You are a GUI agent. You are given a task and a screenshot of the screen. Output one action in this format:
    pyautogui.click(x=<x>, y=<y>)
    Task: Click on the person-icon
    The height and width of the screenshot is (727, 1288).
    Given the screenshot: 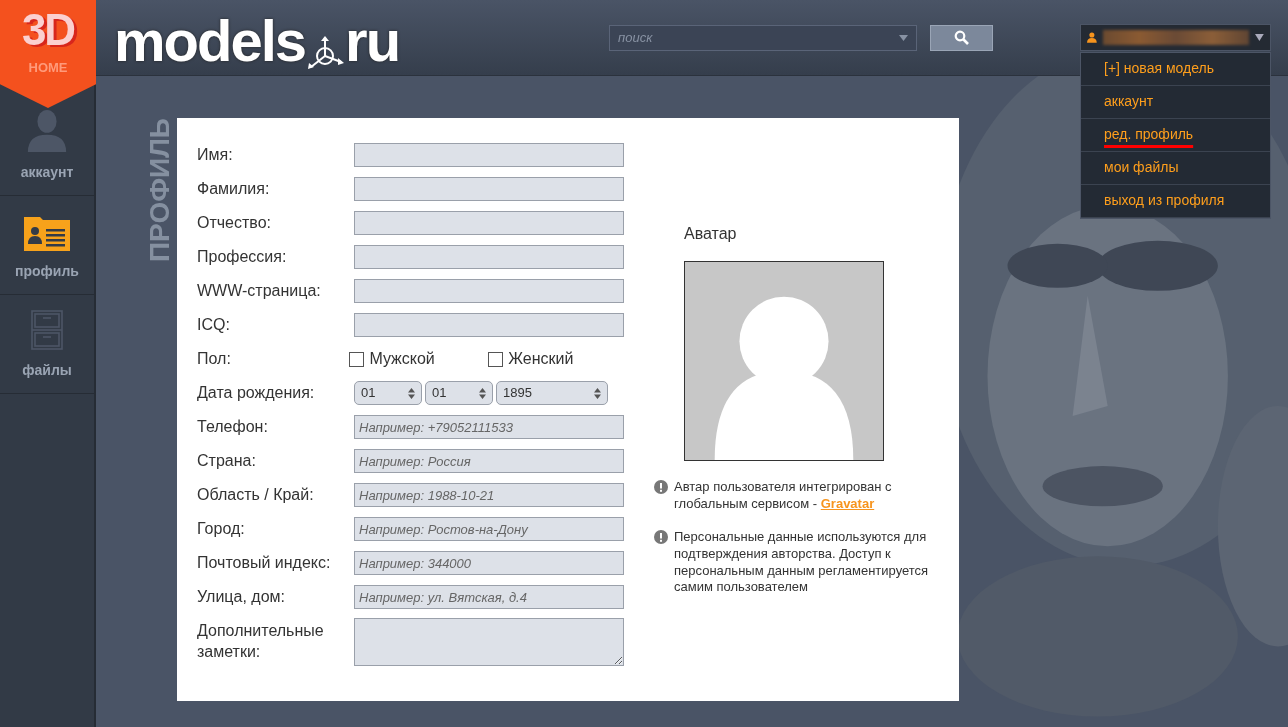 What is the action you would take?
    pyautogui.click(x=47, y=130)
    